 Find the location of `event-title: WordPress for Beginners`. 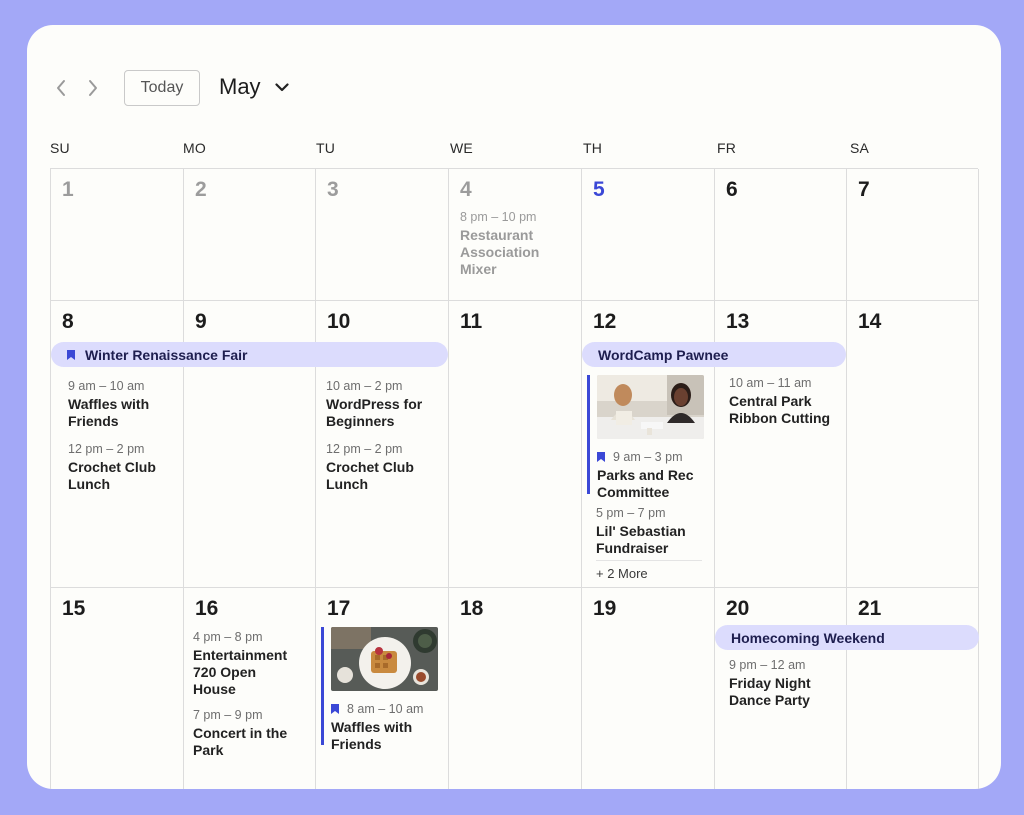

event-title: WordPress for Beginners is located at coordinates (374, 412).